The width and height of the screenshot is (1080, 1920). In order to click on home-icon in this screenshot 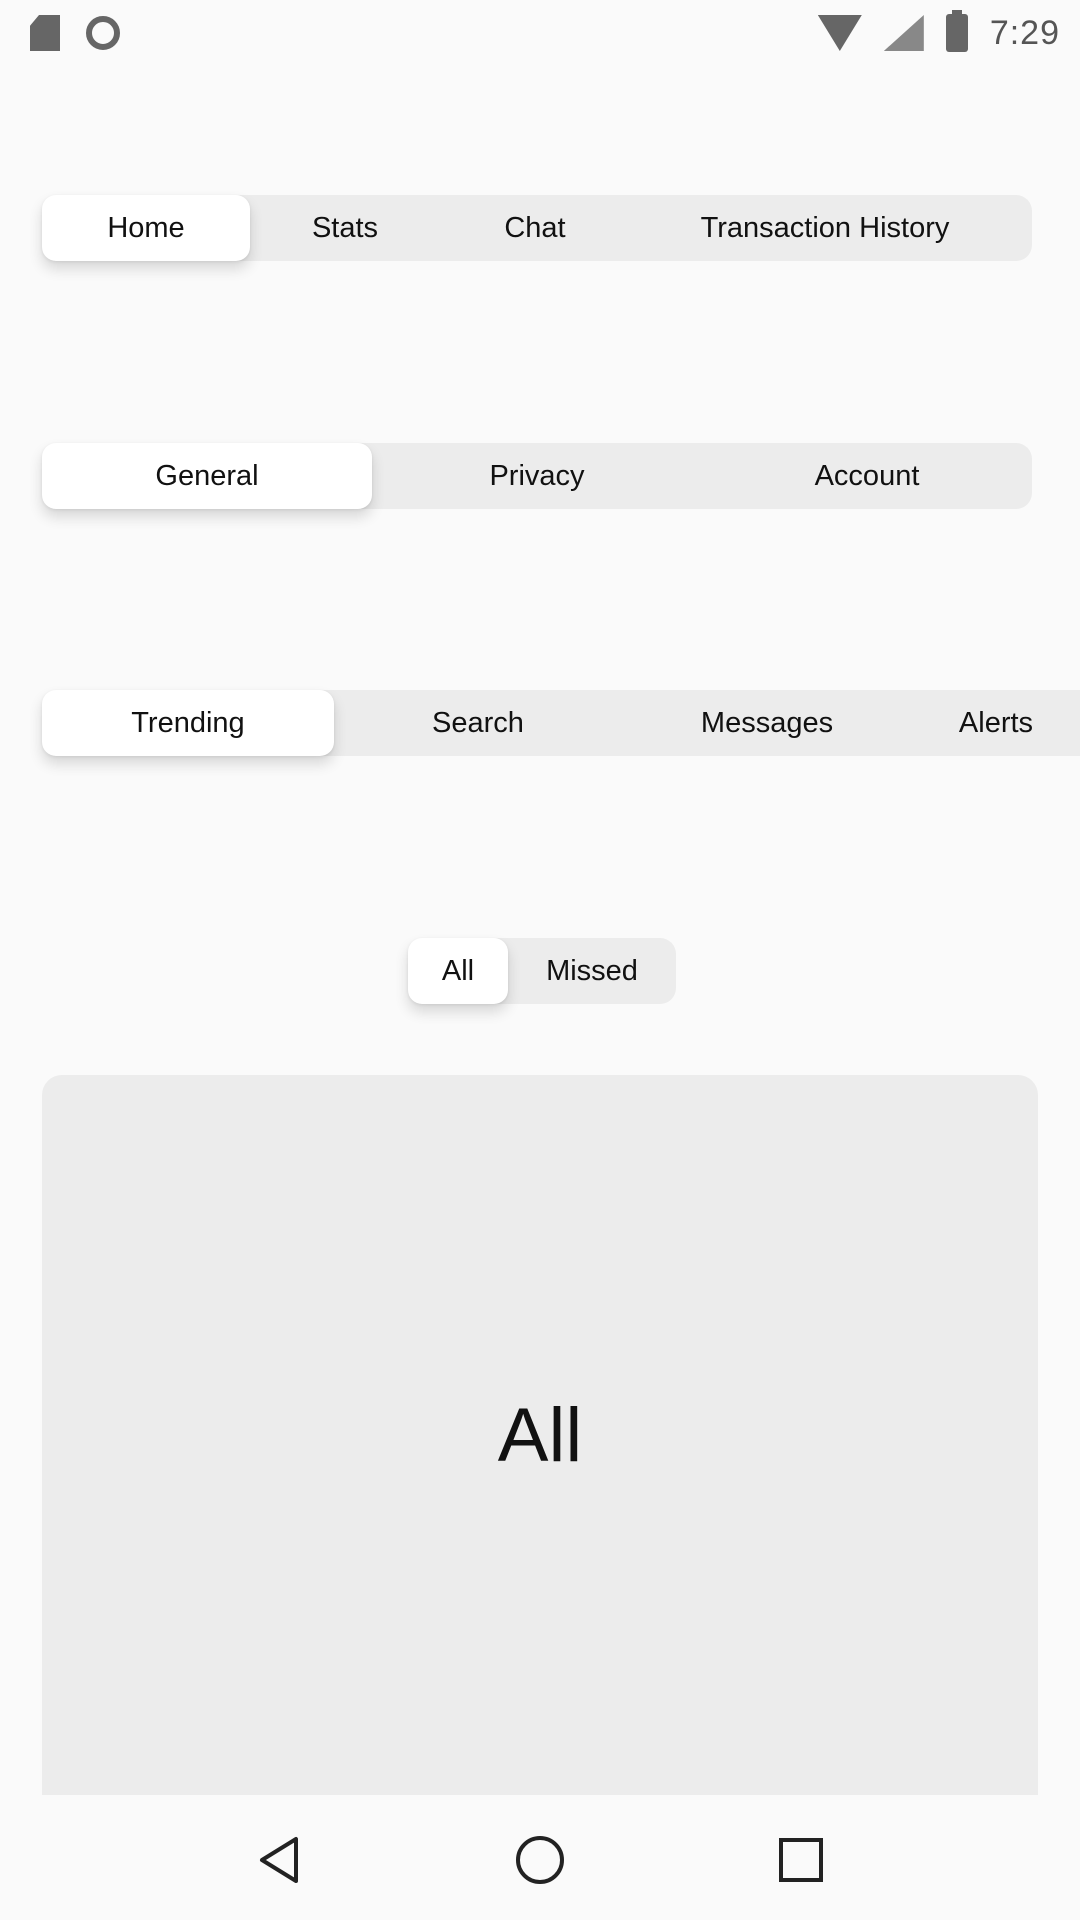, I will do `click(540, 1860)`.